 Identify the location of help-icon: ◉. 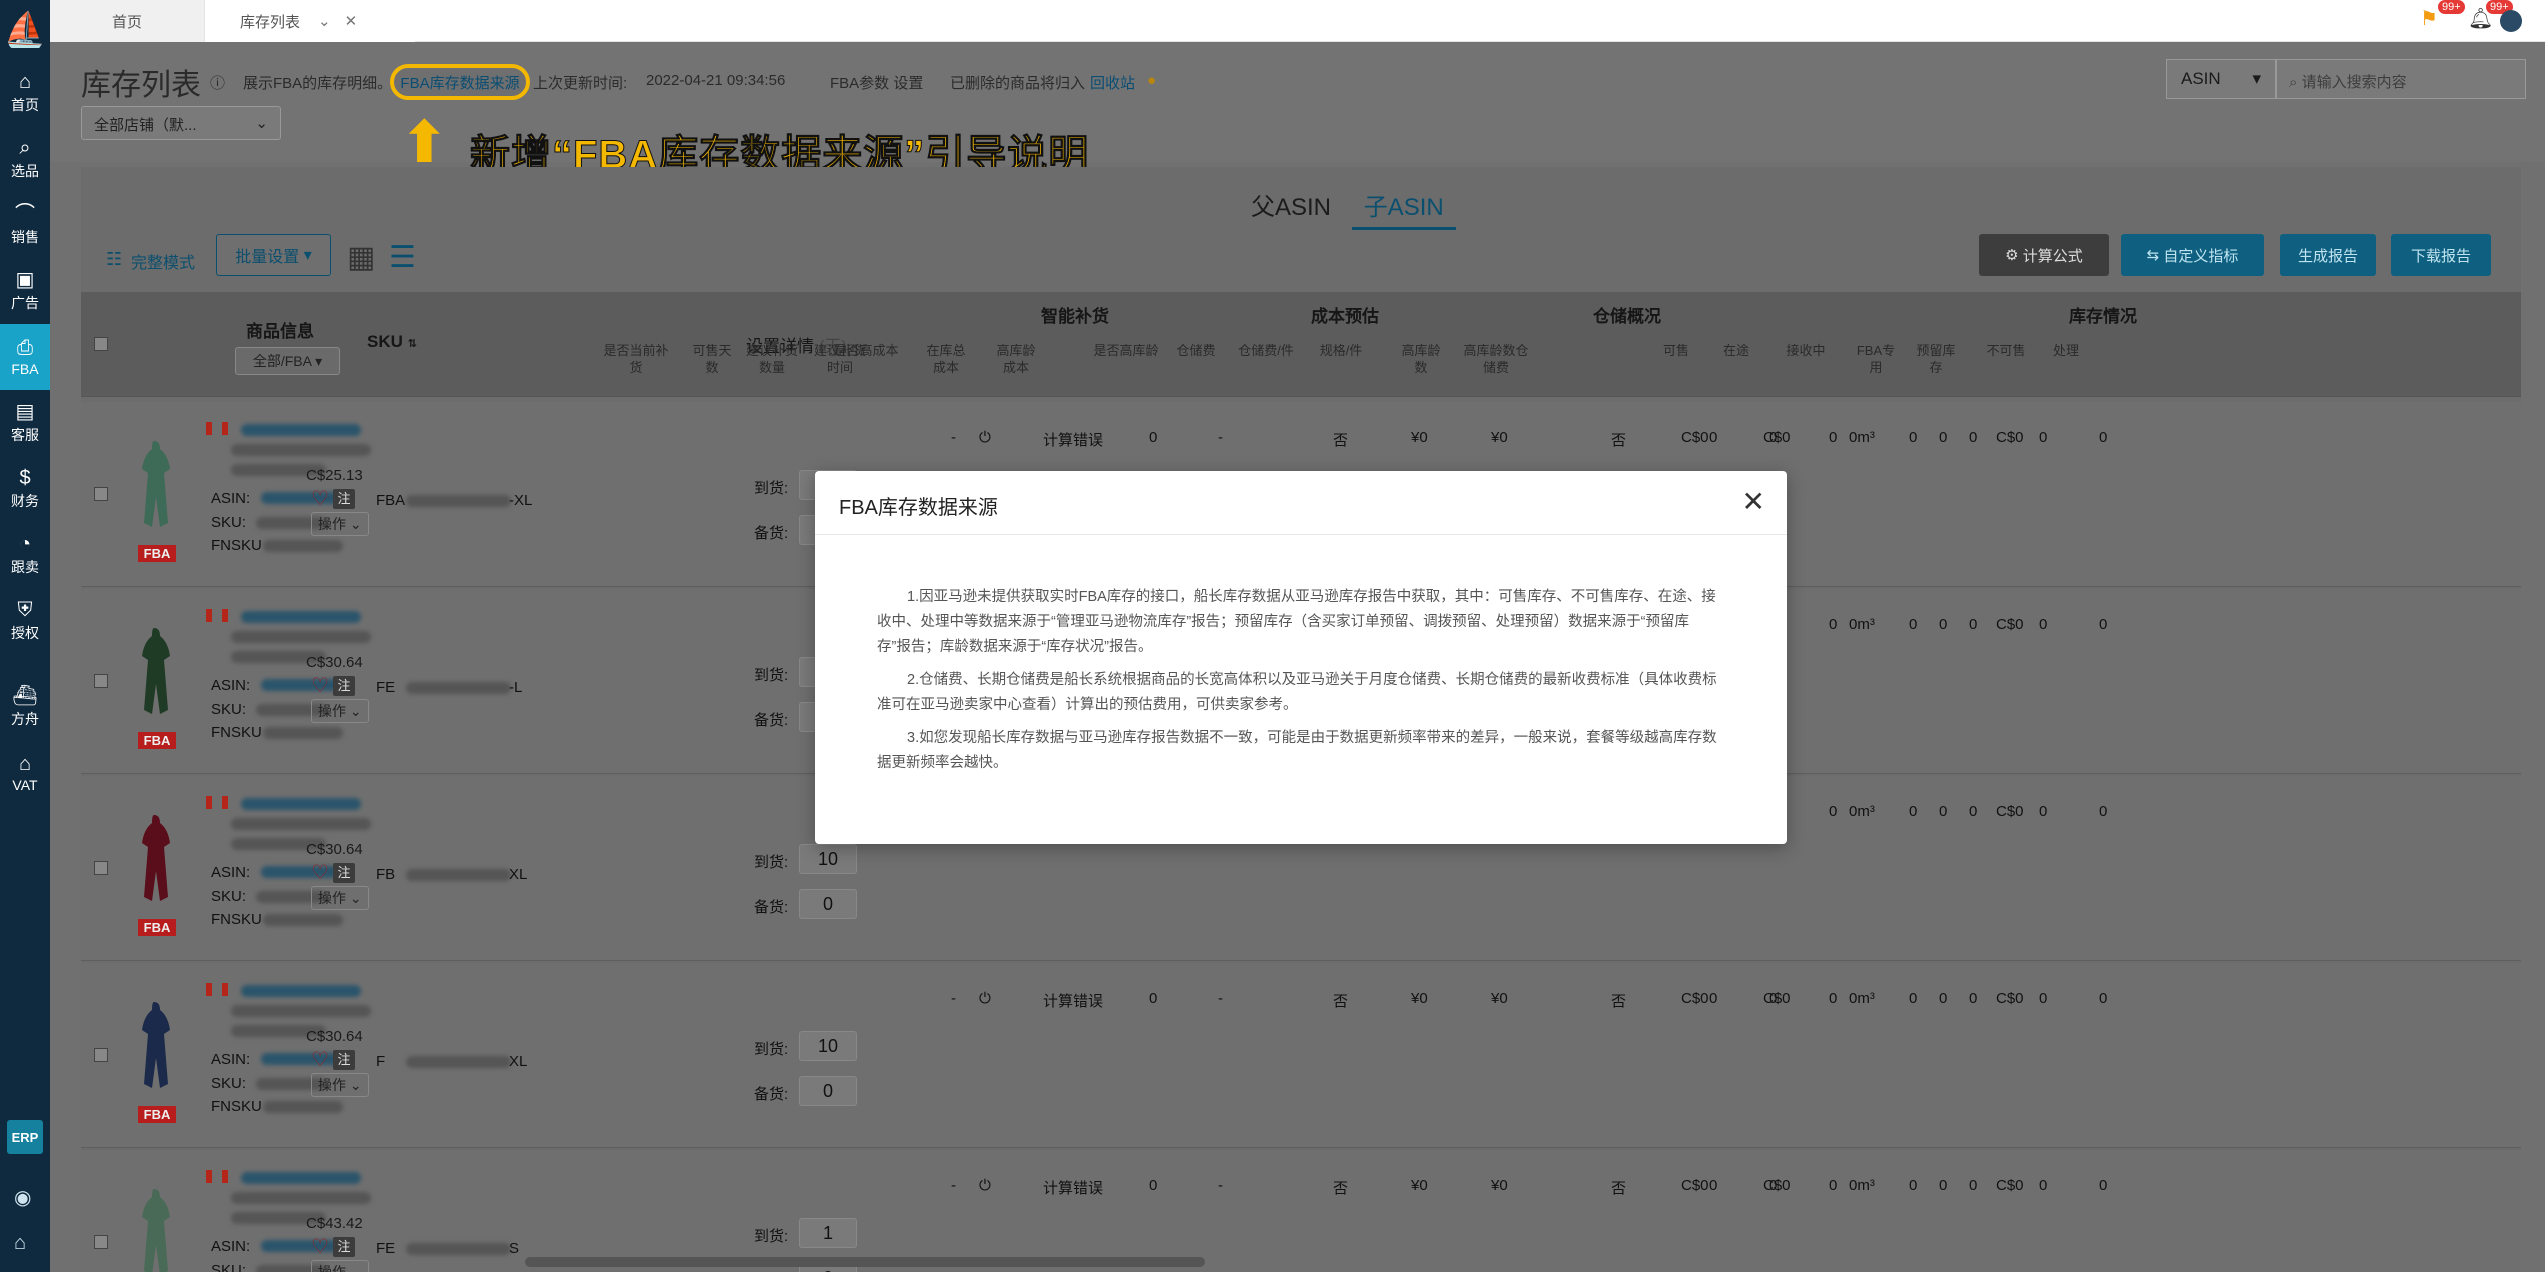
(22, 1197).